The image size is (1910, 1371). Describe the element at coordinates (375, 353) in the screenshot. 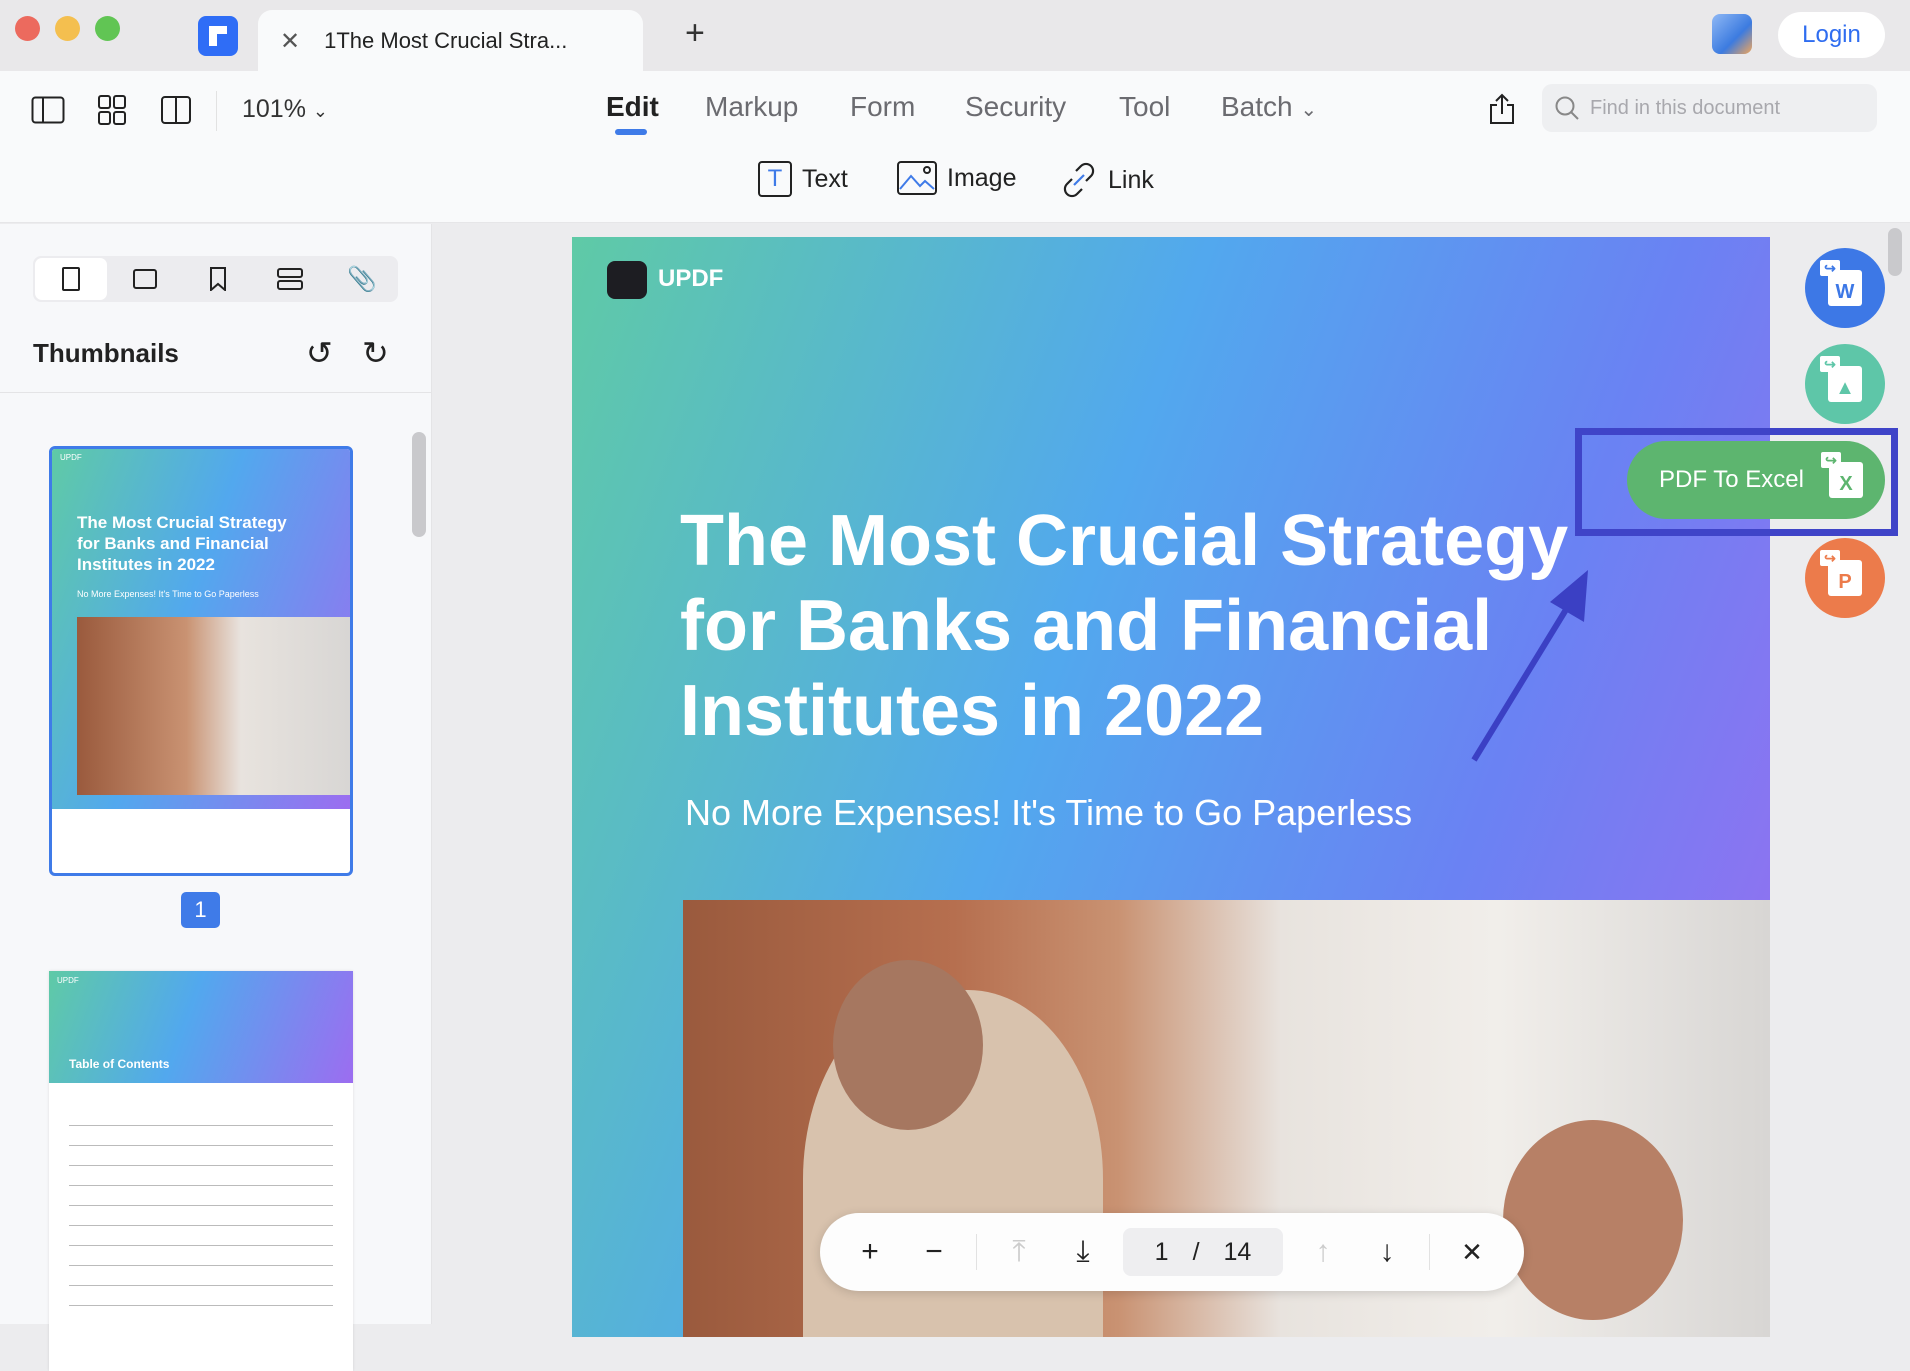

I see `rotate-right-icon: ↻` at that location.